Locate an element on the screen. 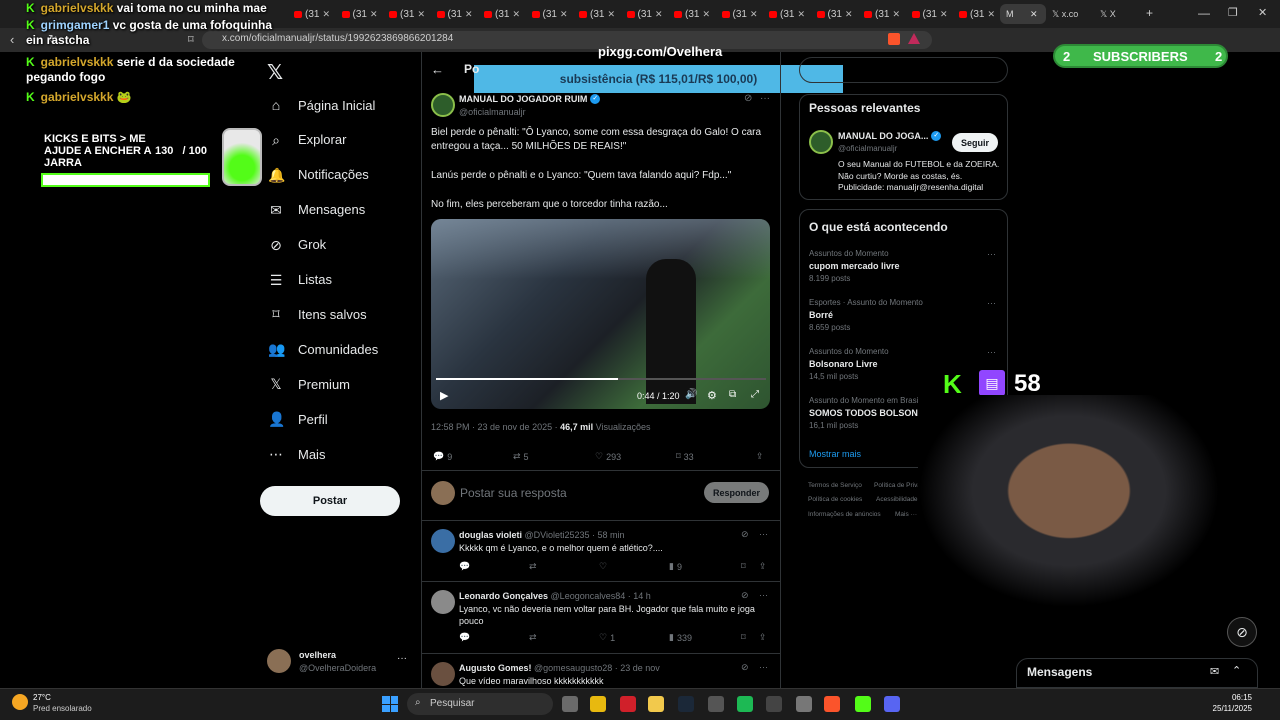 The width and height of the screenshot is (1280, 720). reply-like-action: ♡ is located at coordinates (604, 566).